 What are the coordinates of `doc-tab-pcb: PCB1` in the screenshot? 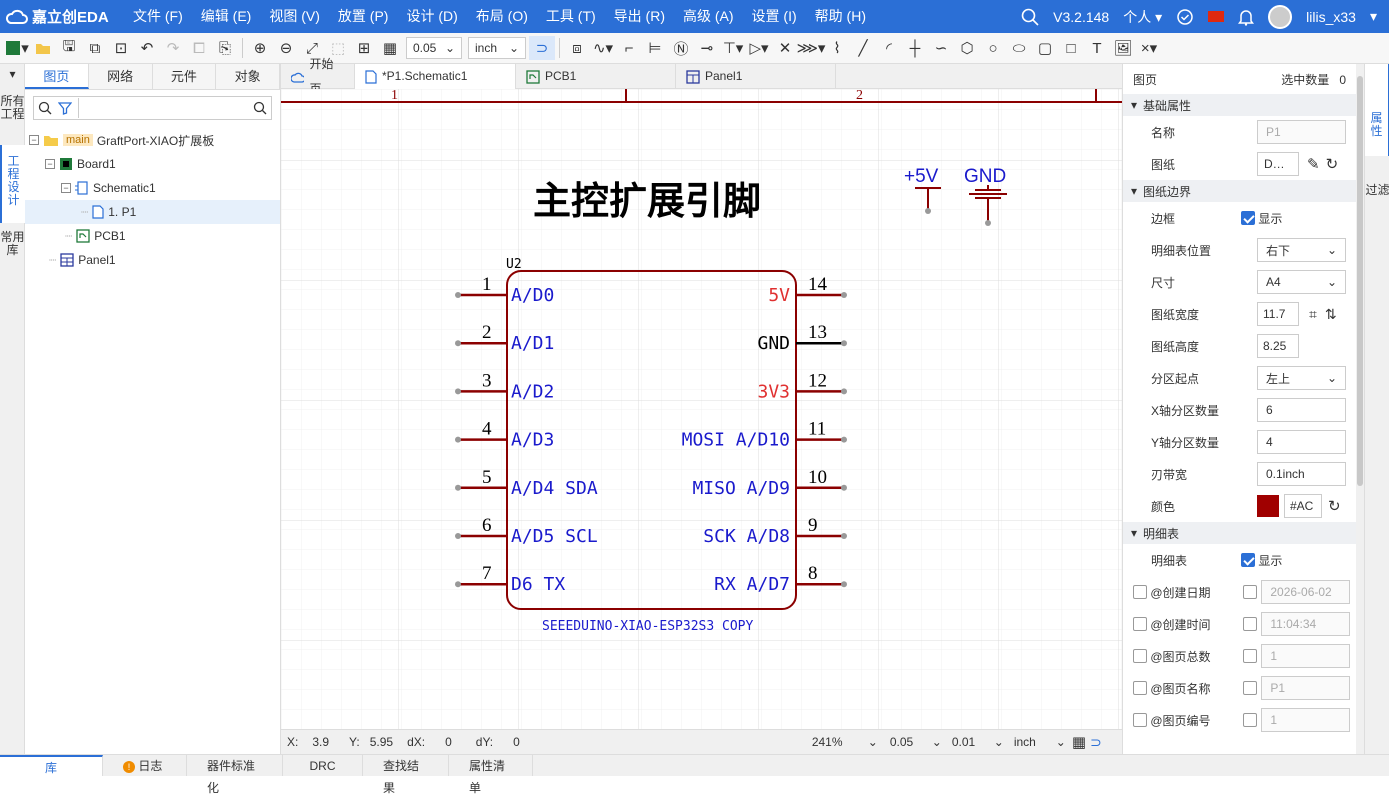 It's located at (596, 76).